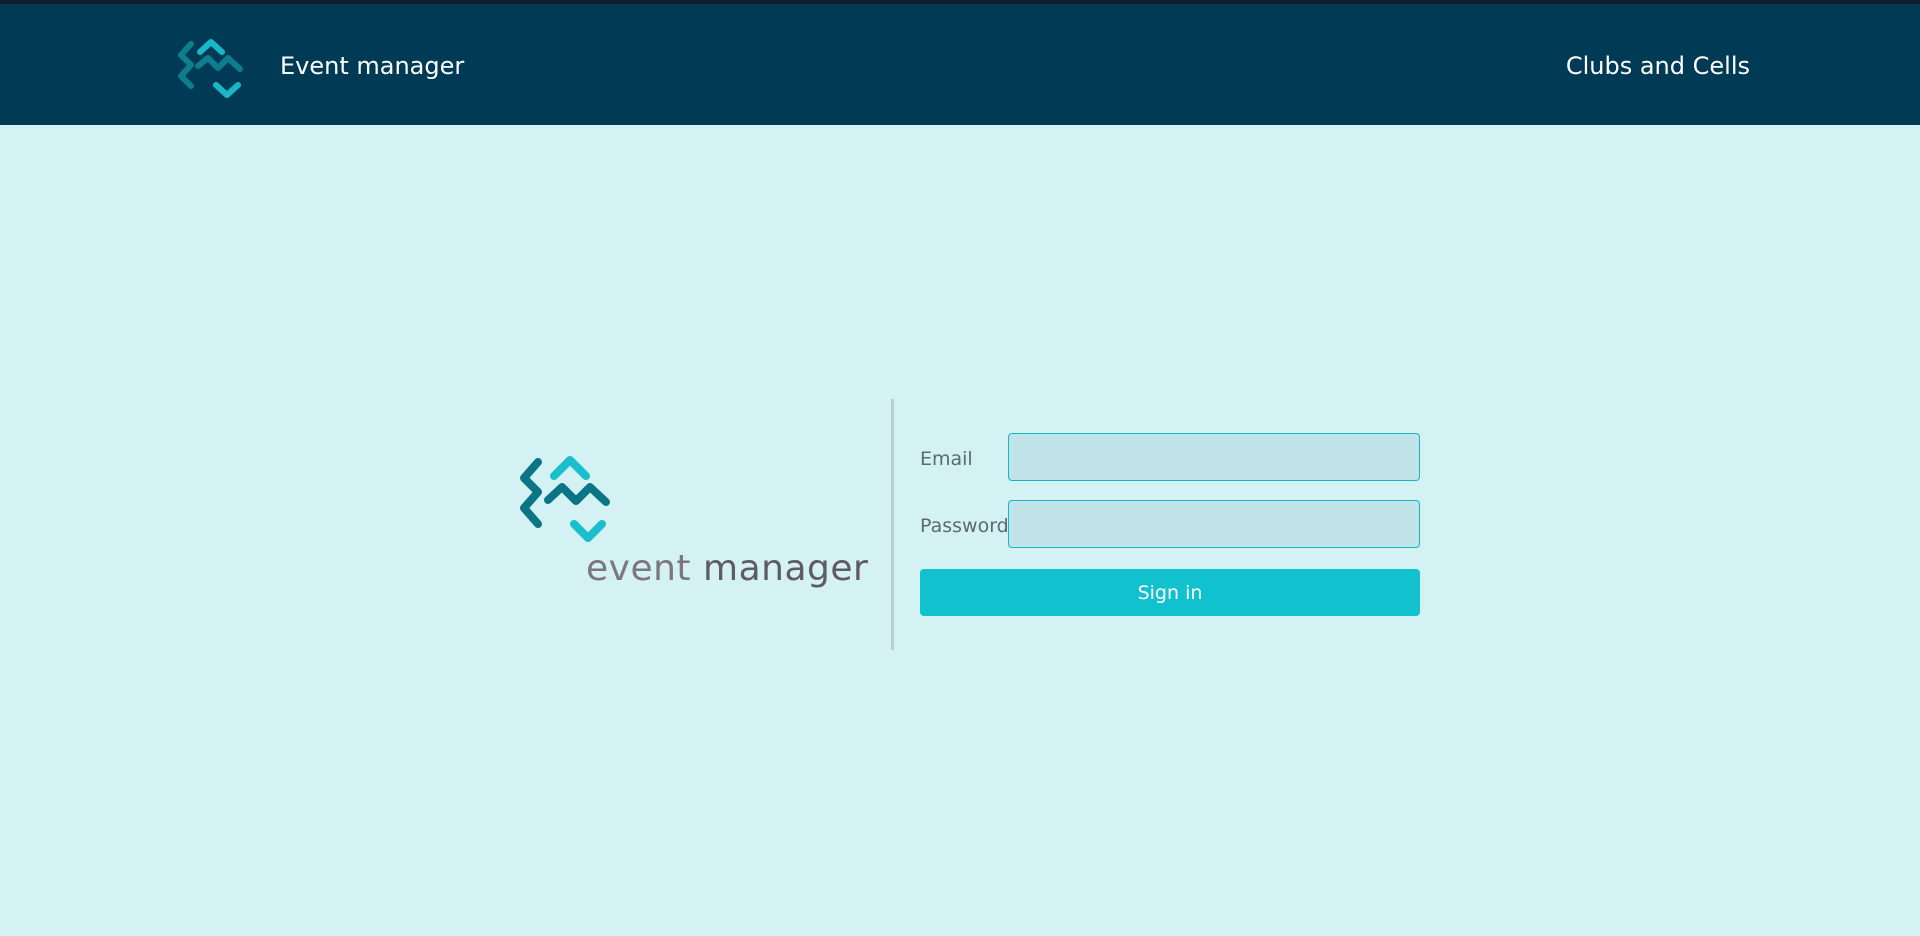 The width and height of the screenshot is (1920, 936). What do you see at coordinates (964, 526) in the screenshot?
I see `password-label: Password` at bounding box center [964, 526].